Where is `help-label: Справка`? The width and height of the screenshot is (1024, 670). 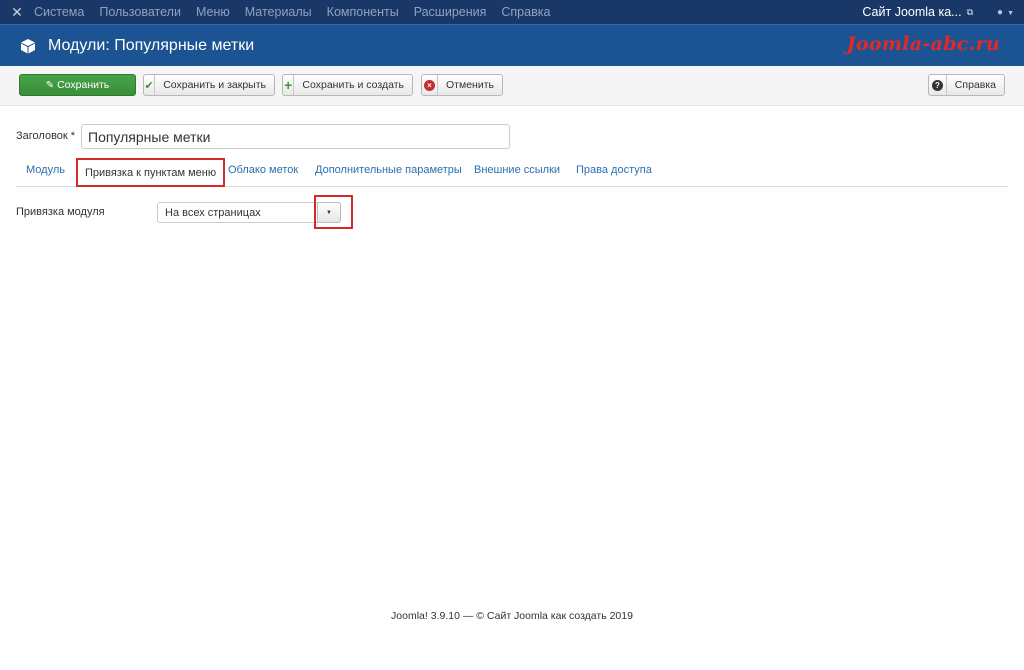
help-label: Справка is located at coordinates (975, 85).